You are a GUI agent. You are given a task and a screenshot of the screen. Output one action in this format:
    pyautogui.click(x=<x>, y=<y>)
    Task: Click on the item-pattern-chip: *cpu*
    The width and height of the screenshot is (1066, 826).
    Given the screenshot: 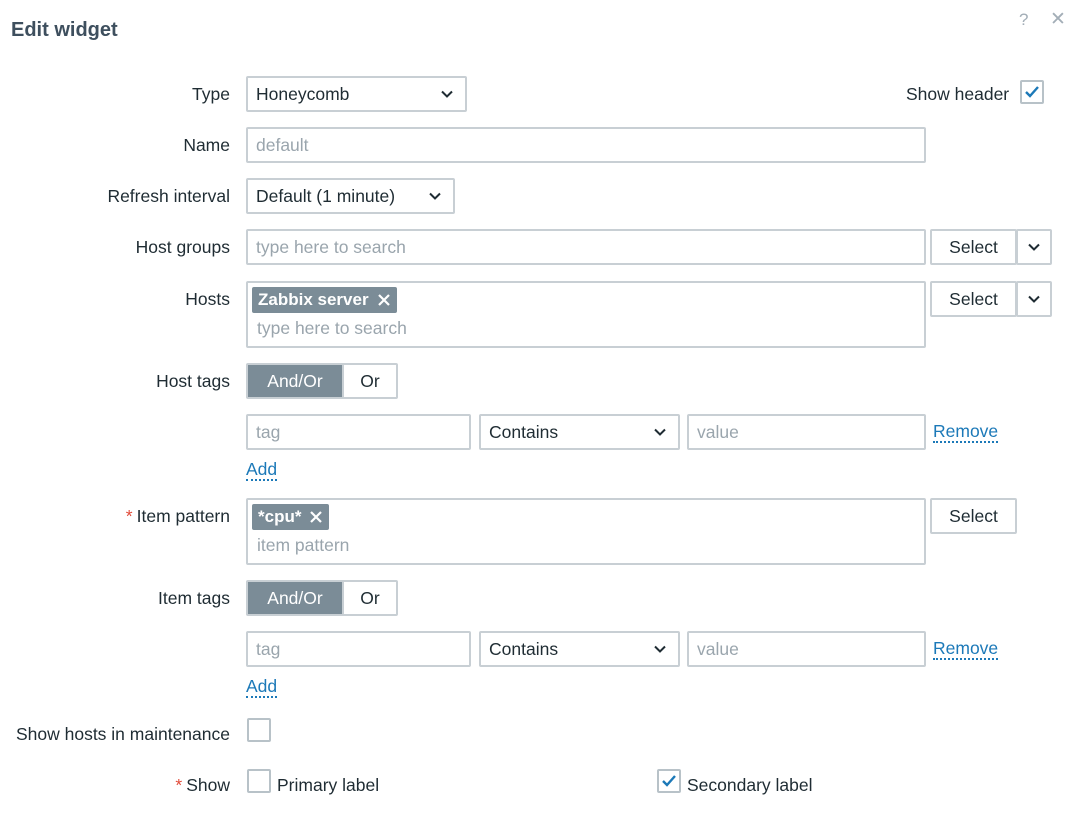 What is the action you would take?
    pyautogui.click(x=291, y=517)
    